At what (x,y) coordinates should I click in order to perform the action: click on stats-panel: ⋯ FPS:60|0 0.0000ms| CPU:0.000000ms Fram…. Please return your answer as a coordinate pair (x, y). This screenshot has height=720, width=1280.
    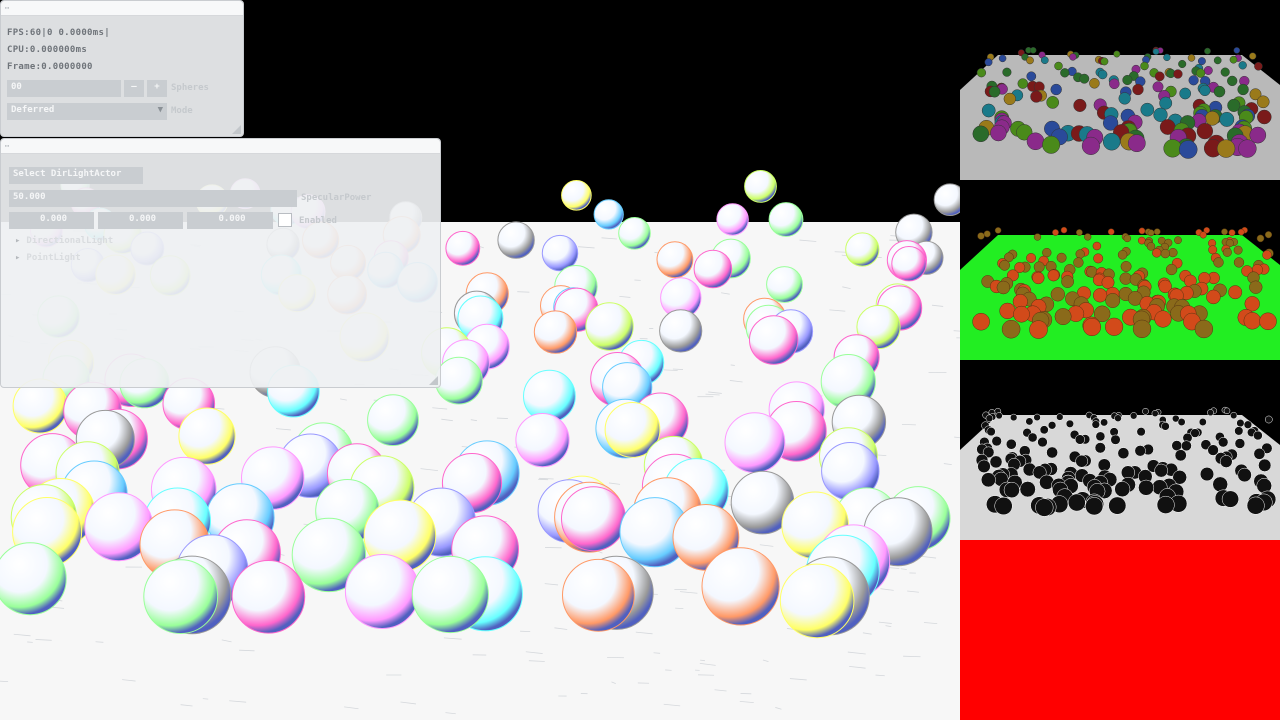
    Looking at the image, I should click on (122, 68).